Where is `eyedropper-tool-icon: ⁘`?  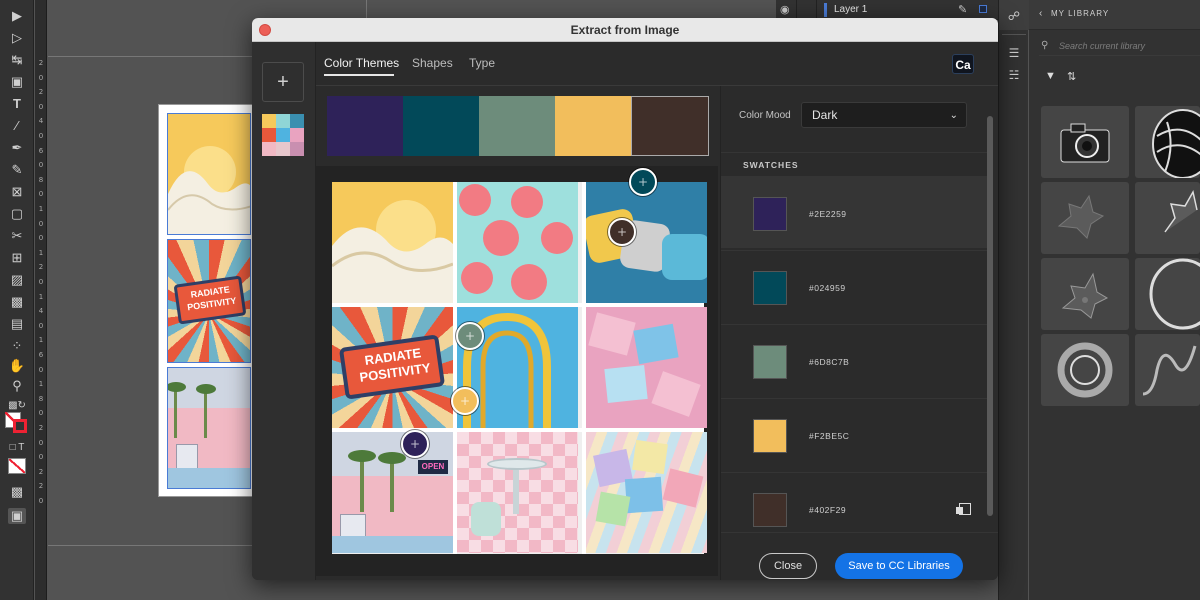
eyedropper-tool-icon: ⁘ is located at coordinates (17, 346).